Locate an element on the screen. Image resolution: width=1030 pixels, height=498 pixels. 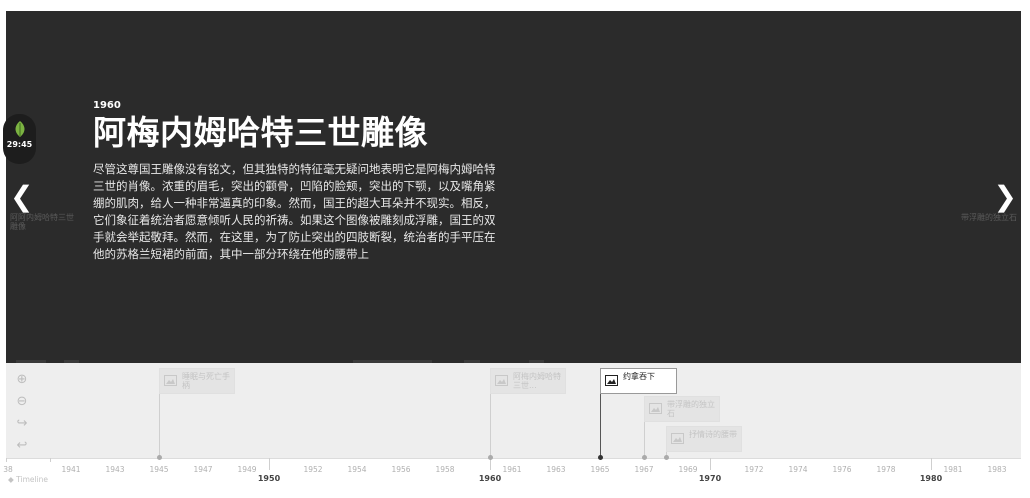
tick-label: 1967 is located at coordinates (644, 469).